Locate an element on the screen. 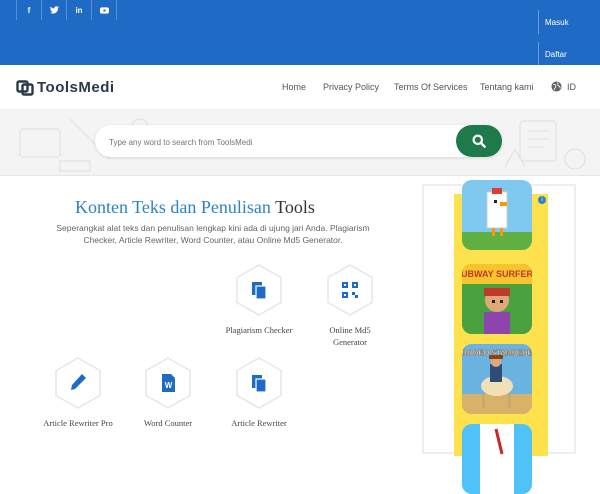 The height and width of the screenshot is (494, 600). social-links: f in is located at coordinates (66, 10).